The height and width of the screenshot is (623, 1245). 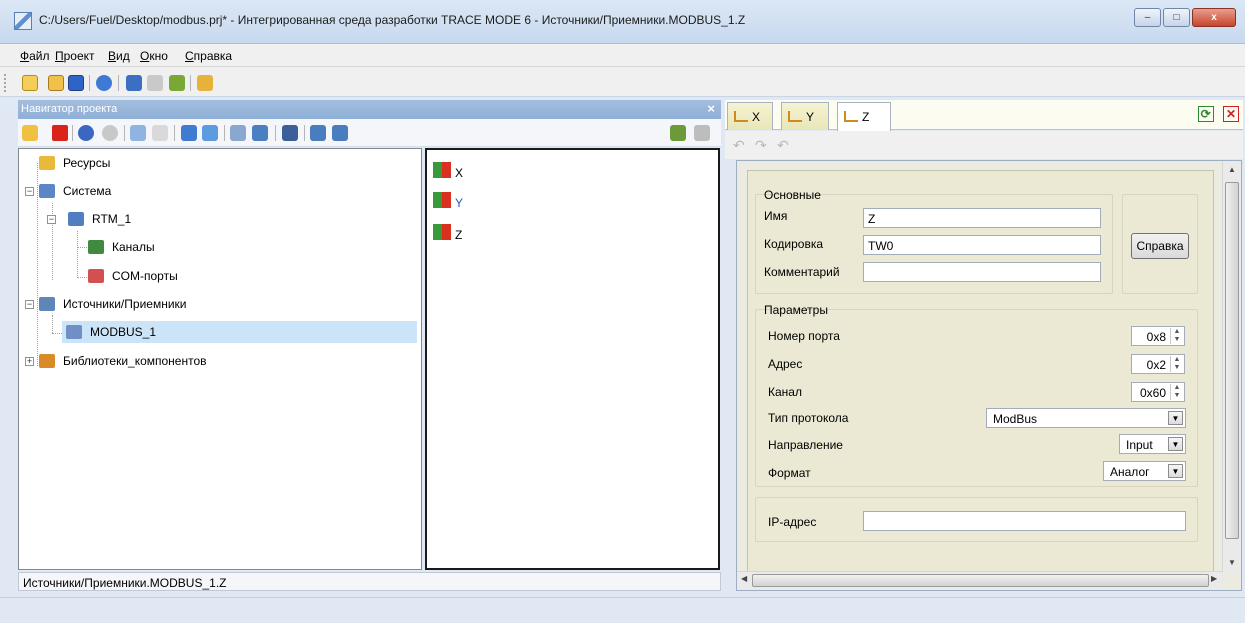 What do you see at coordinates (208, 56) in the screenshot?
I see `menu-help: Справка` at bounding box center [208, 56].